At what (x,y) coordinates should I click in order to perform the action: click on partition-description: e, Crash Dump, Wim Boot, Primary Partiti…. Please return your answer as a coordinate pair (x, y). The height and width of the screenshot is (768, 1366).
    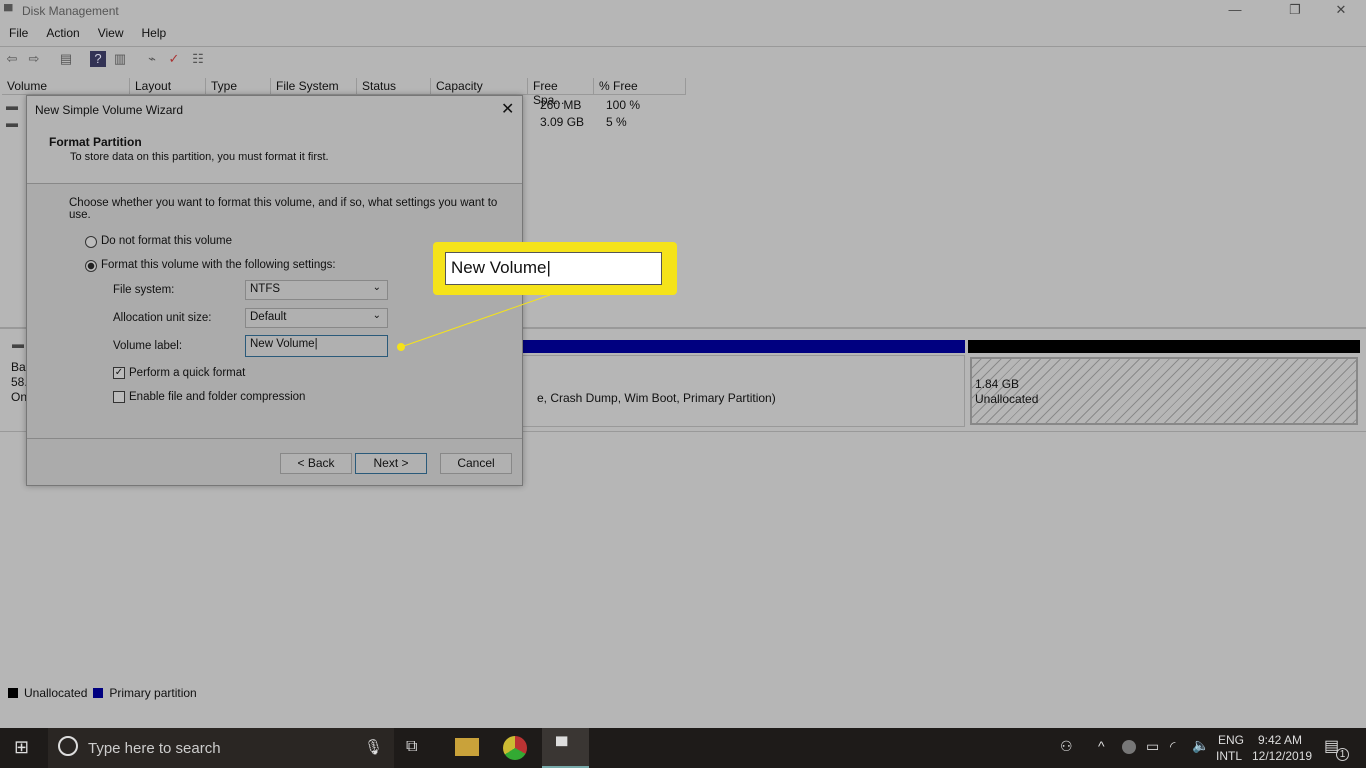
    Looking at the image, I should click on (656, 398).